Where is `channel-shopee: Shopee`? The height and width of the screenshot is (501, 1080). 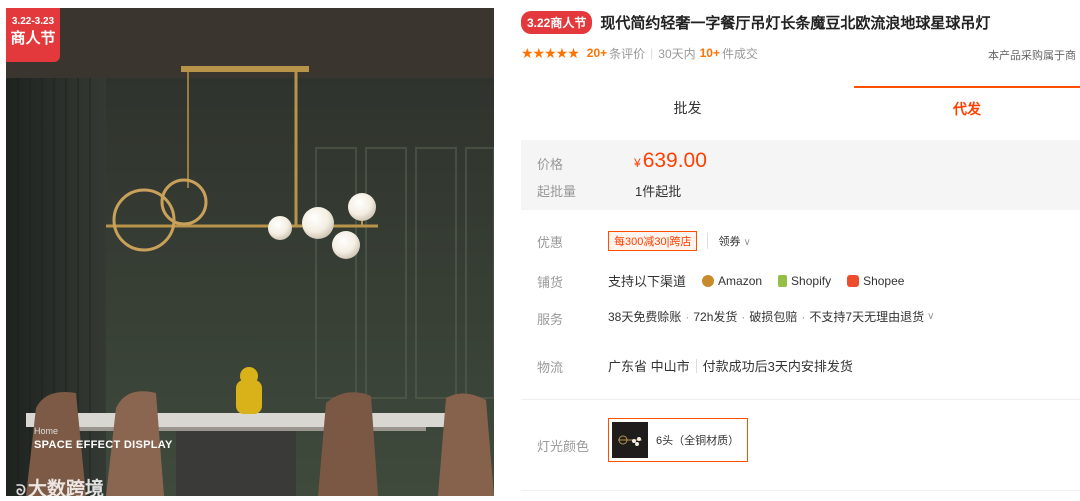
channel-shopee: Shopee is located at coordinates (875, 281).